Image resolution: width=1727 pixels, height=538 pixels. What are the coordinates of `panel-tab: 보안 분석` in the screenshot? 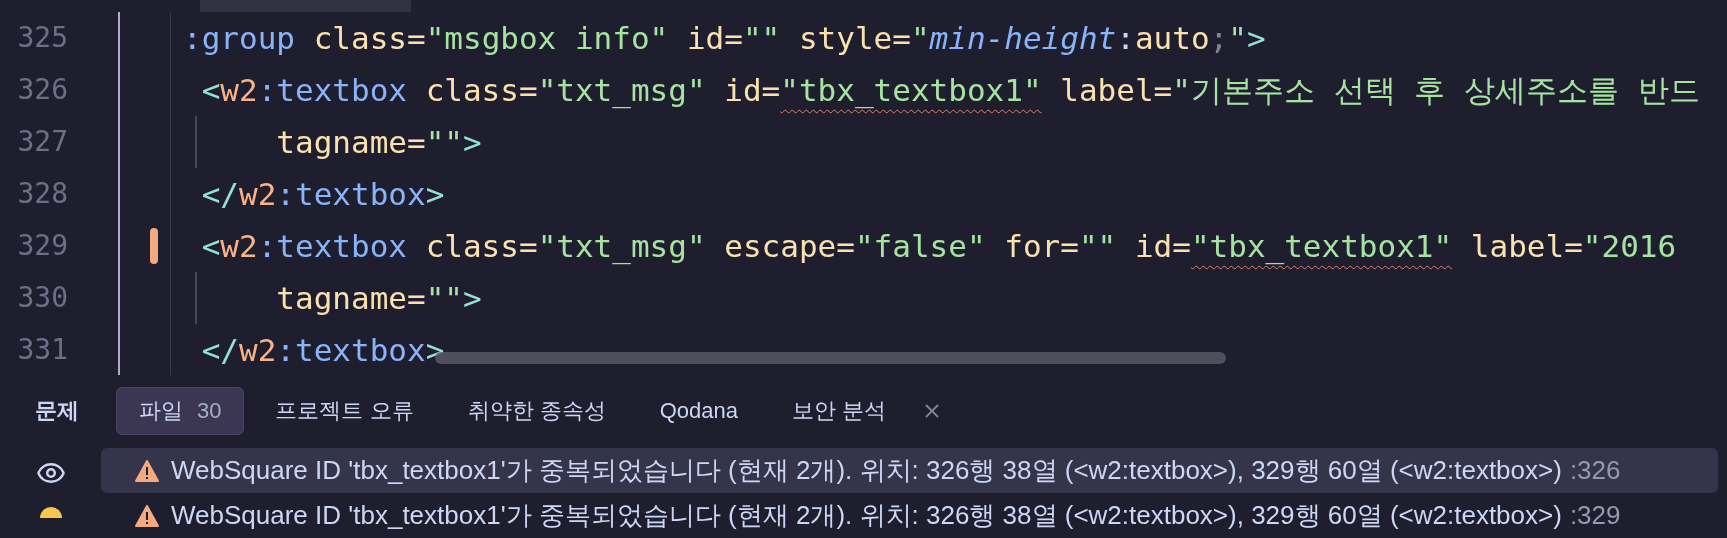 It's located at (839, 410).